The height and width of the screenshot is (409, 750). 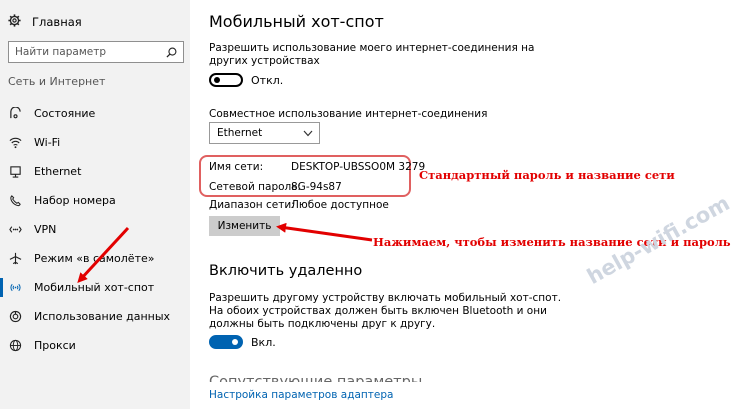 What do you see at coordinates (102, 316) in the screenshot?
I see `sidebar-item-label: Использование данных` at bounding box center [102, 316].